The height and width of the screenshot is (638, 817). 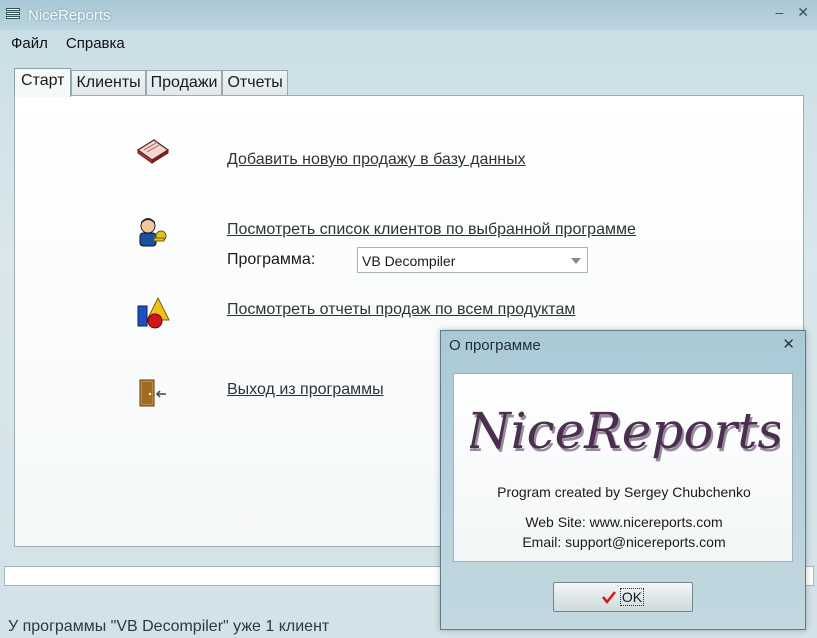 I want to click on tab-strip: Старт Клиенты Продажи Отчеты, so click(x=151, y=82).